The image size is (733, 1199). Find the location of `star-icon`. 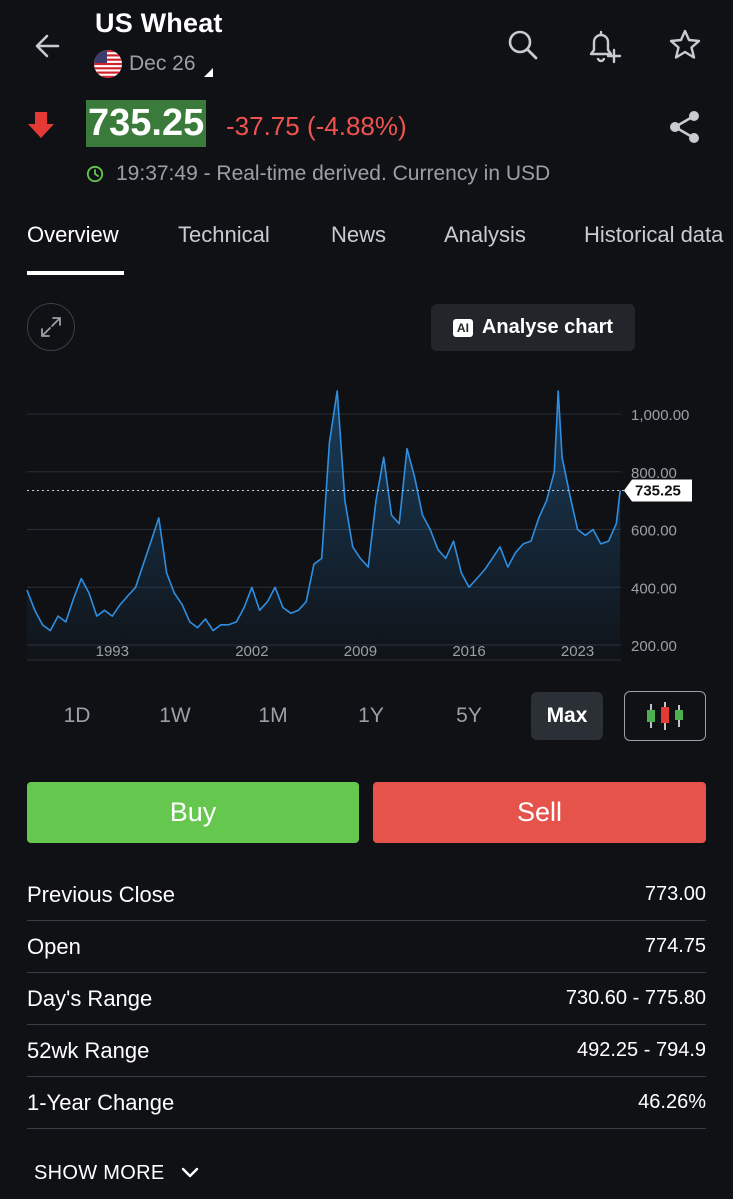

star-icon is located at coordinates (685, 44).